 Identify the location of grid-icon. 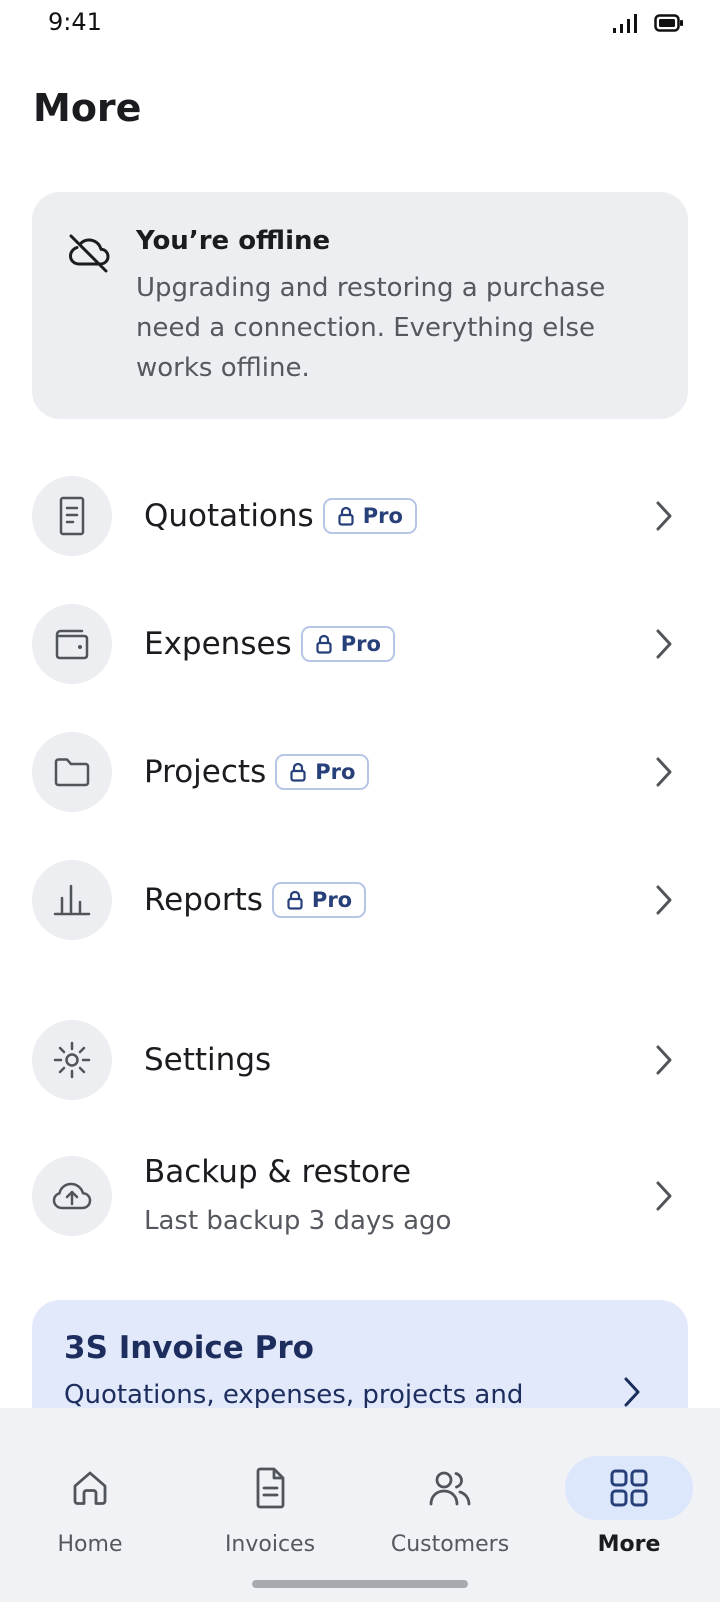
(629, 1488).